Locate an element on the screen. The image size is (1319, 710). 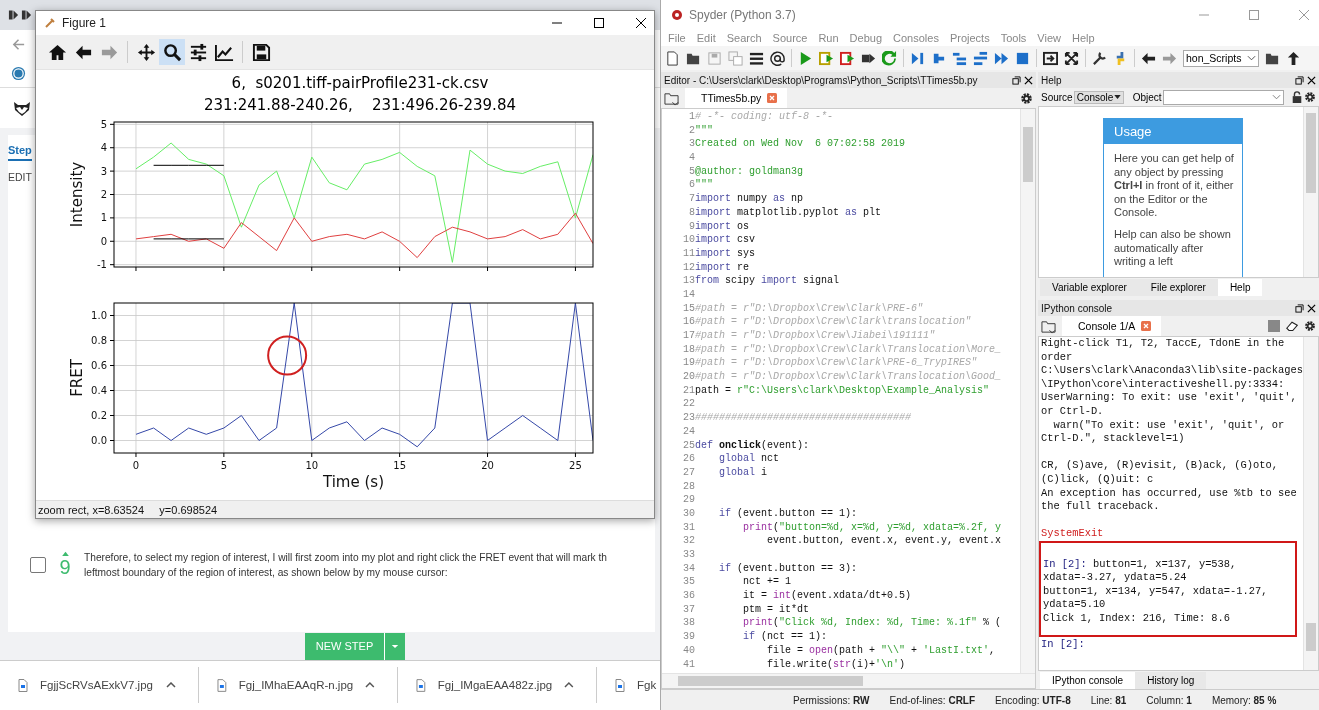
step-checkbox is located at coordinates (38, 564).